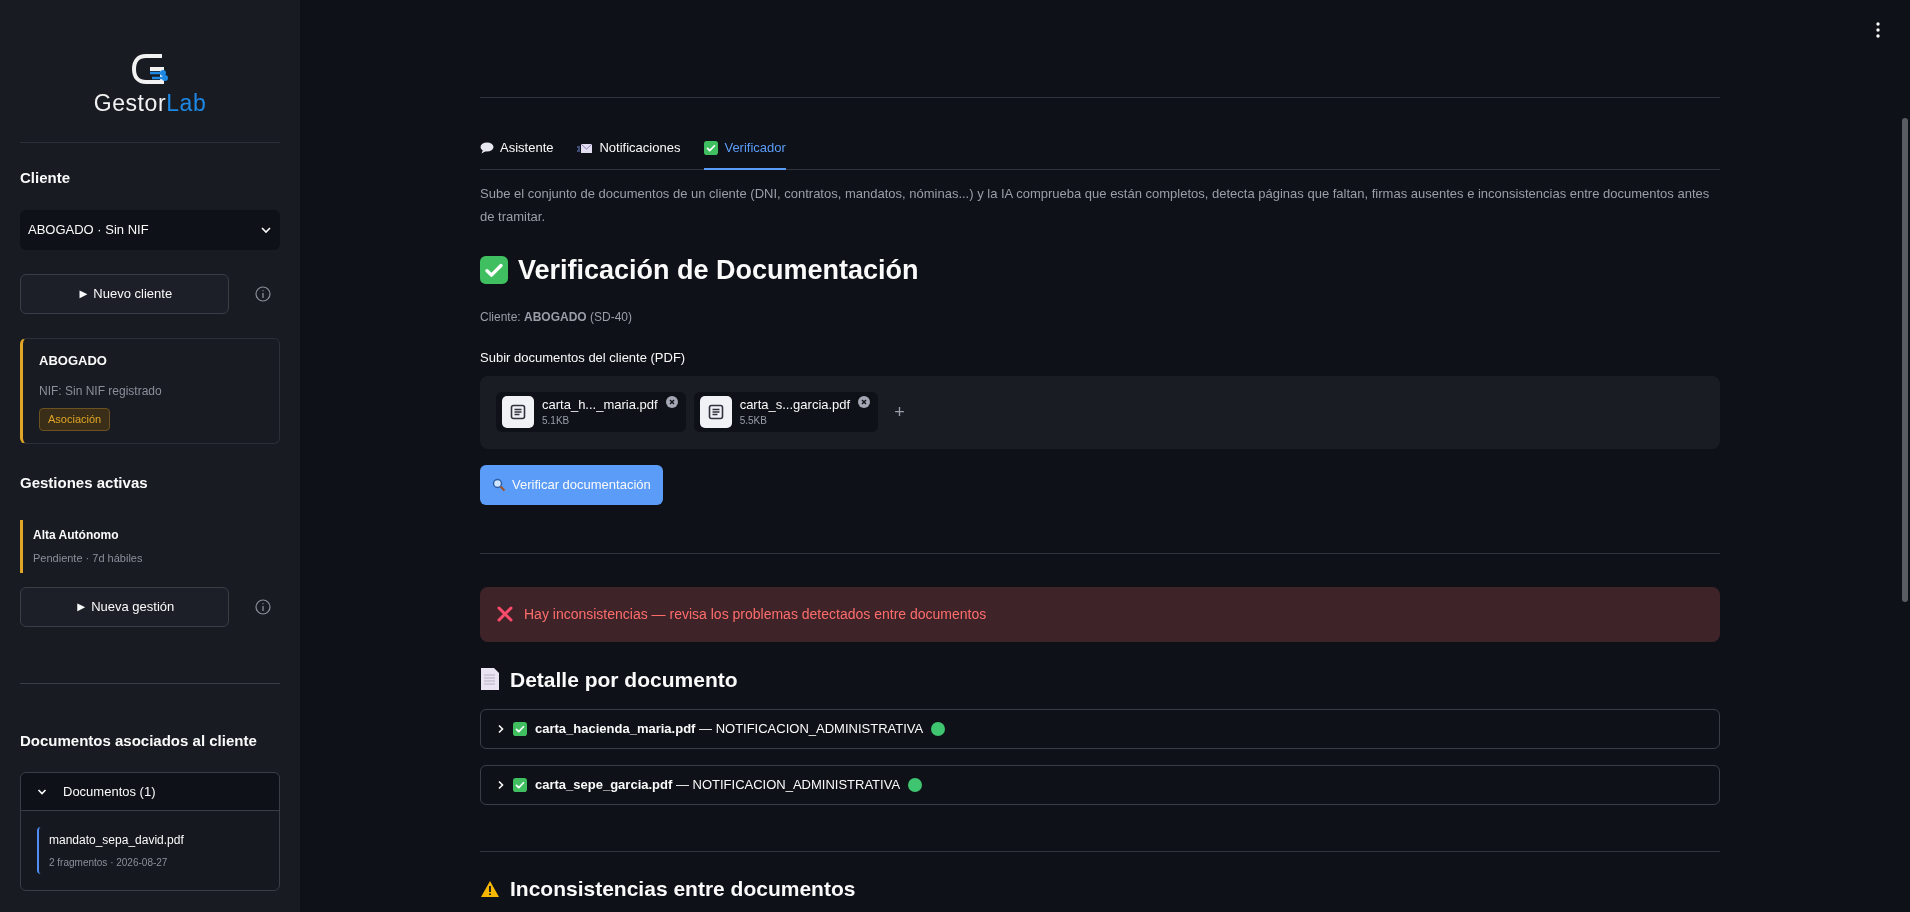 The image size is (1910, 912). What do you see at coordinates (600, 404) in the screenshot?
I see `file-name: carta_h..._maria.pdf` at bounding box center [600, 404].